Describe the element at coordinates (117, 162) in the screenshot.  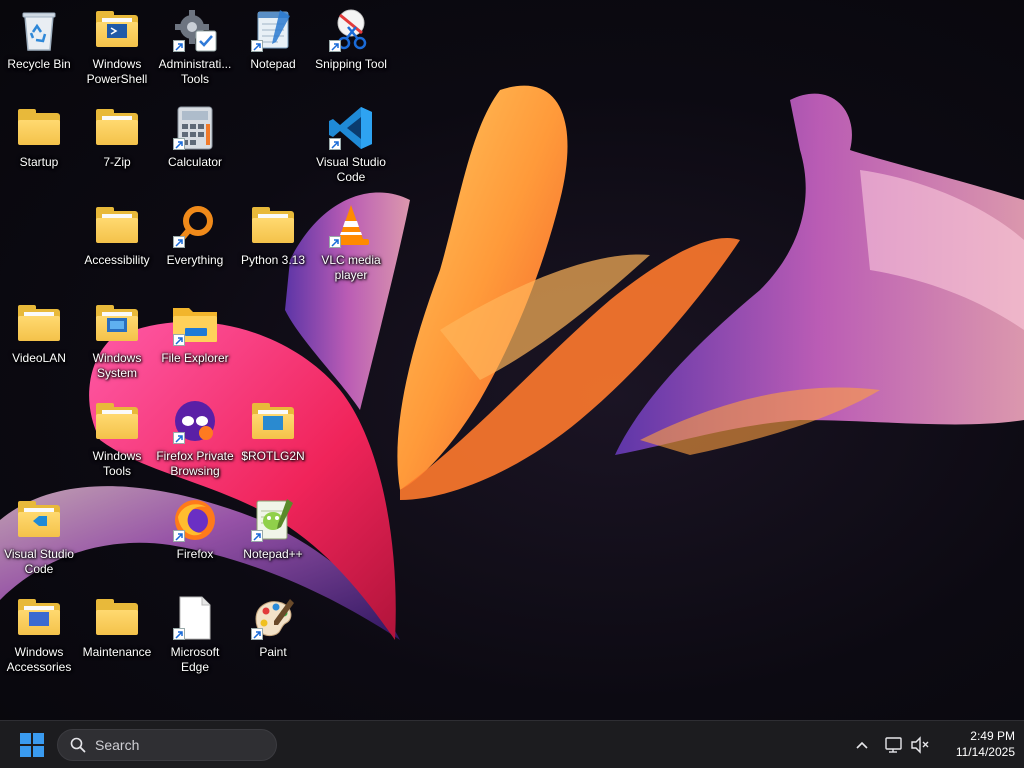
I see `desktop-icon-label: 7-Zip` at that location.